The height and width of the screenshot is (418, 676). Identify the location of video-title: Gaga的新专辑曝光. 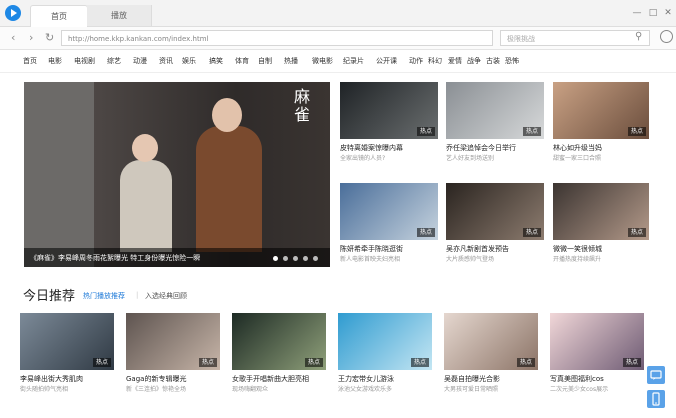
(174, 379).